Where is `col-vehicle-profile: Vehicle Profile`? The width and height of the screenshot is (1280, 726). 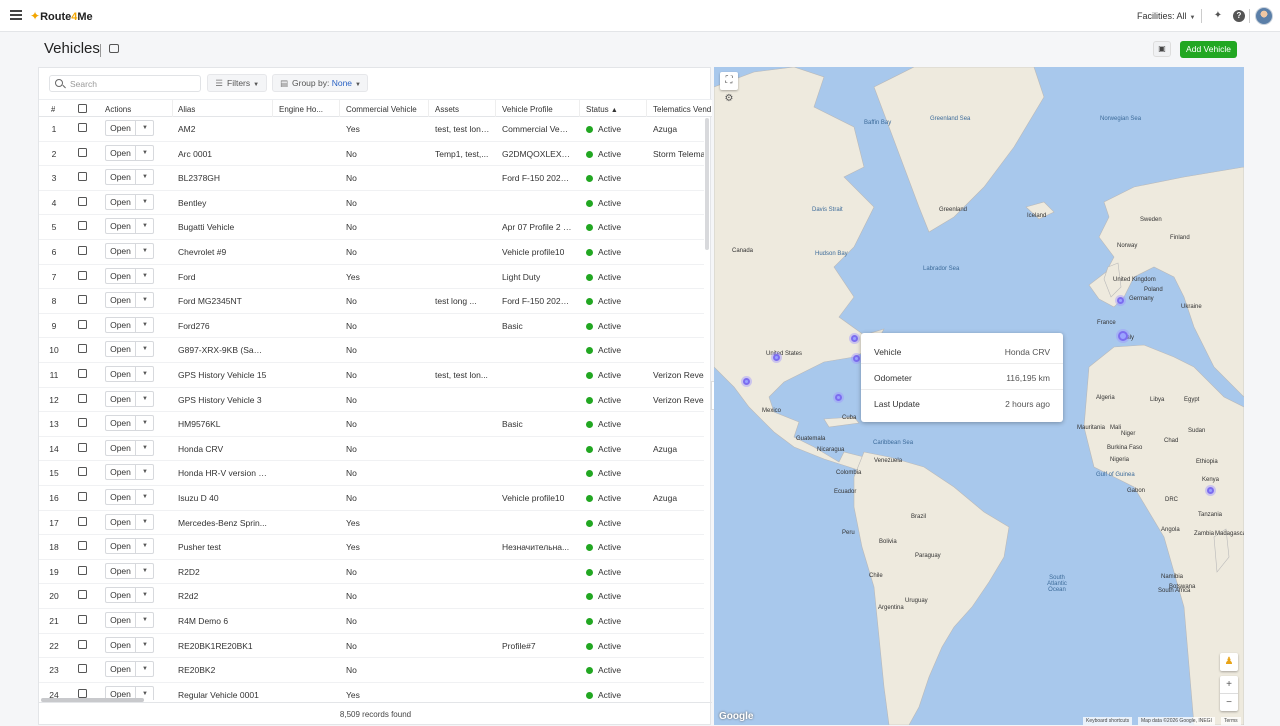
col-vehicle-profile: Vehicle Profile is located at coordinates (527, 109).